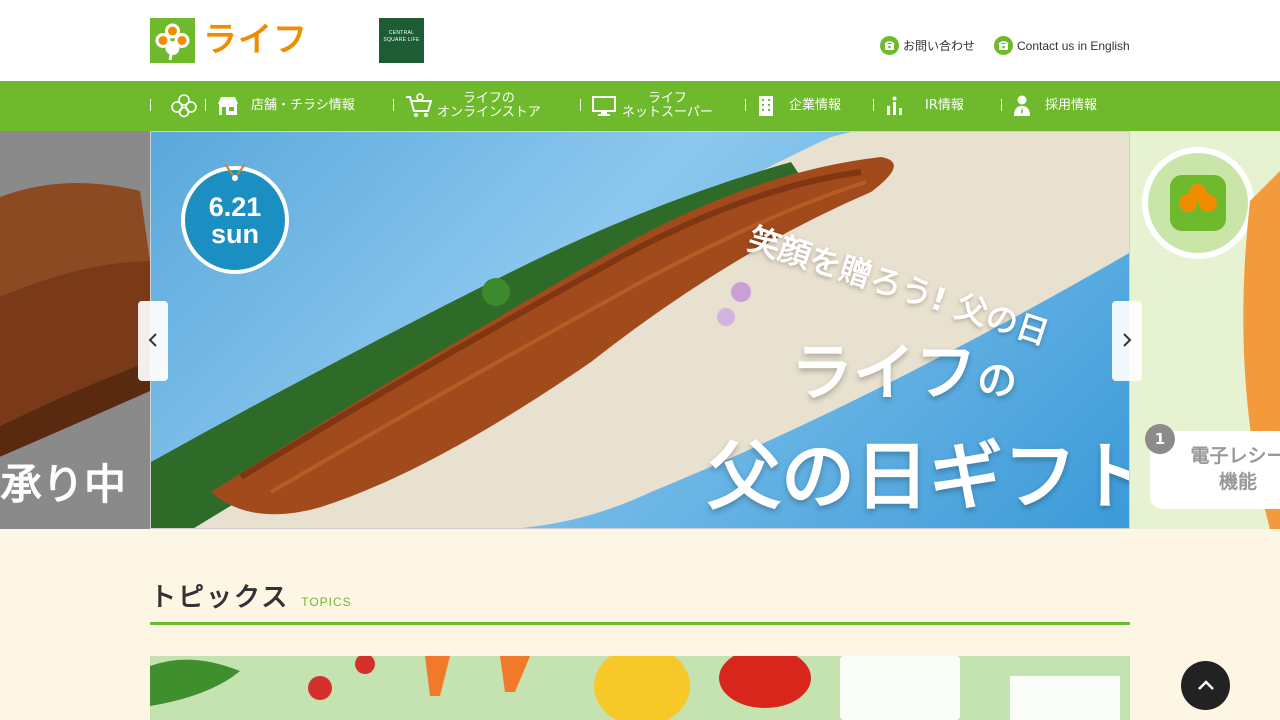 The height and width of the screenshot is (720, 1280). I want to click on contact-label: お問い合わせ, so click(939, 46).